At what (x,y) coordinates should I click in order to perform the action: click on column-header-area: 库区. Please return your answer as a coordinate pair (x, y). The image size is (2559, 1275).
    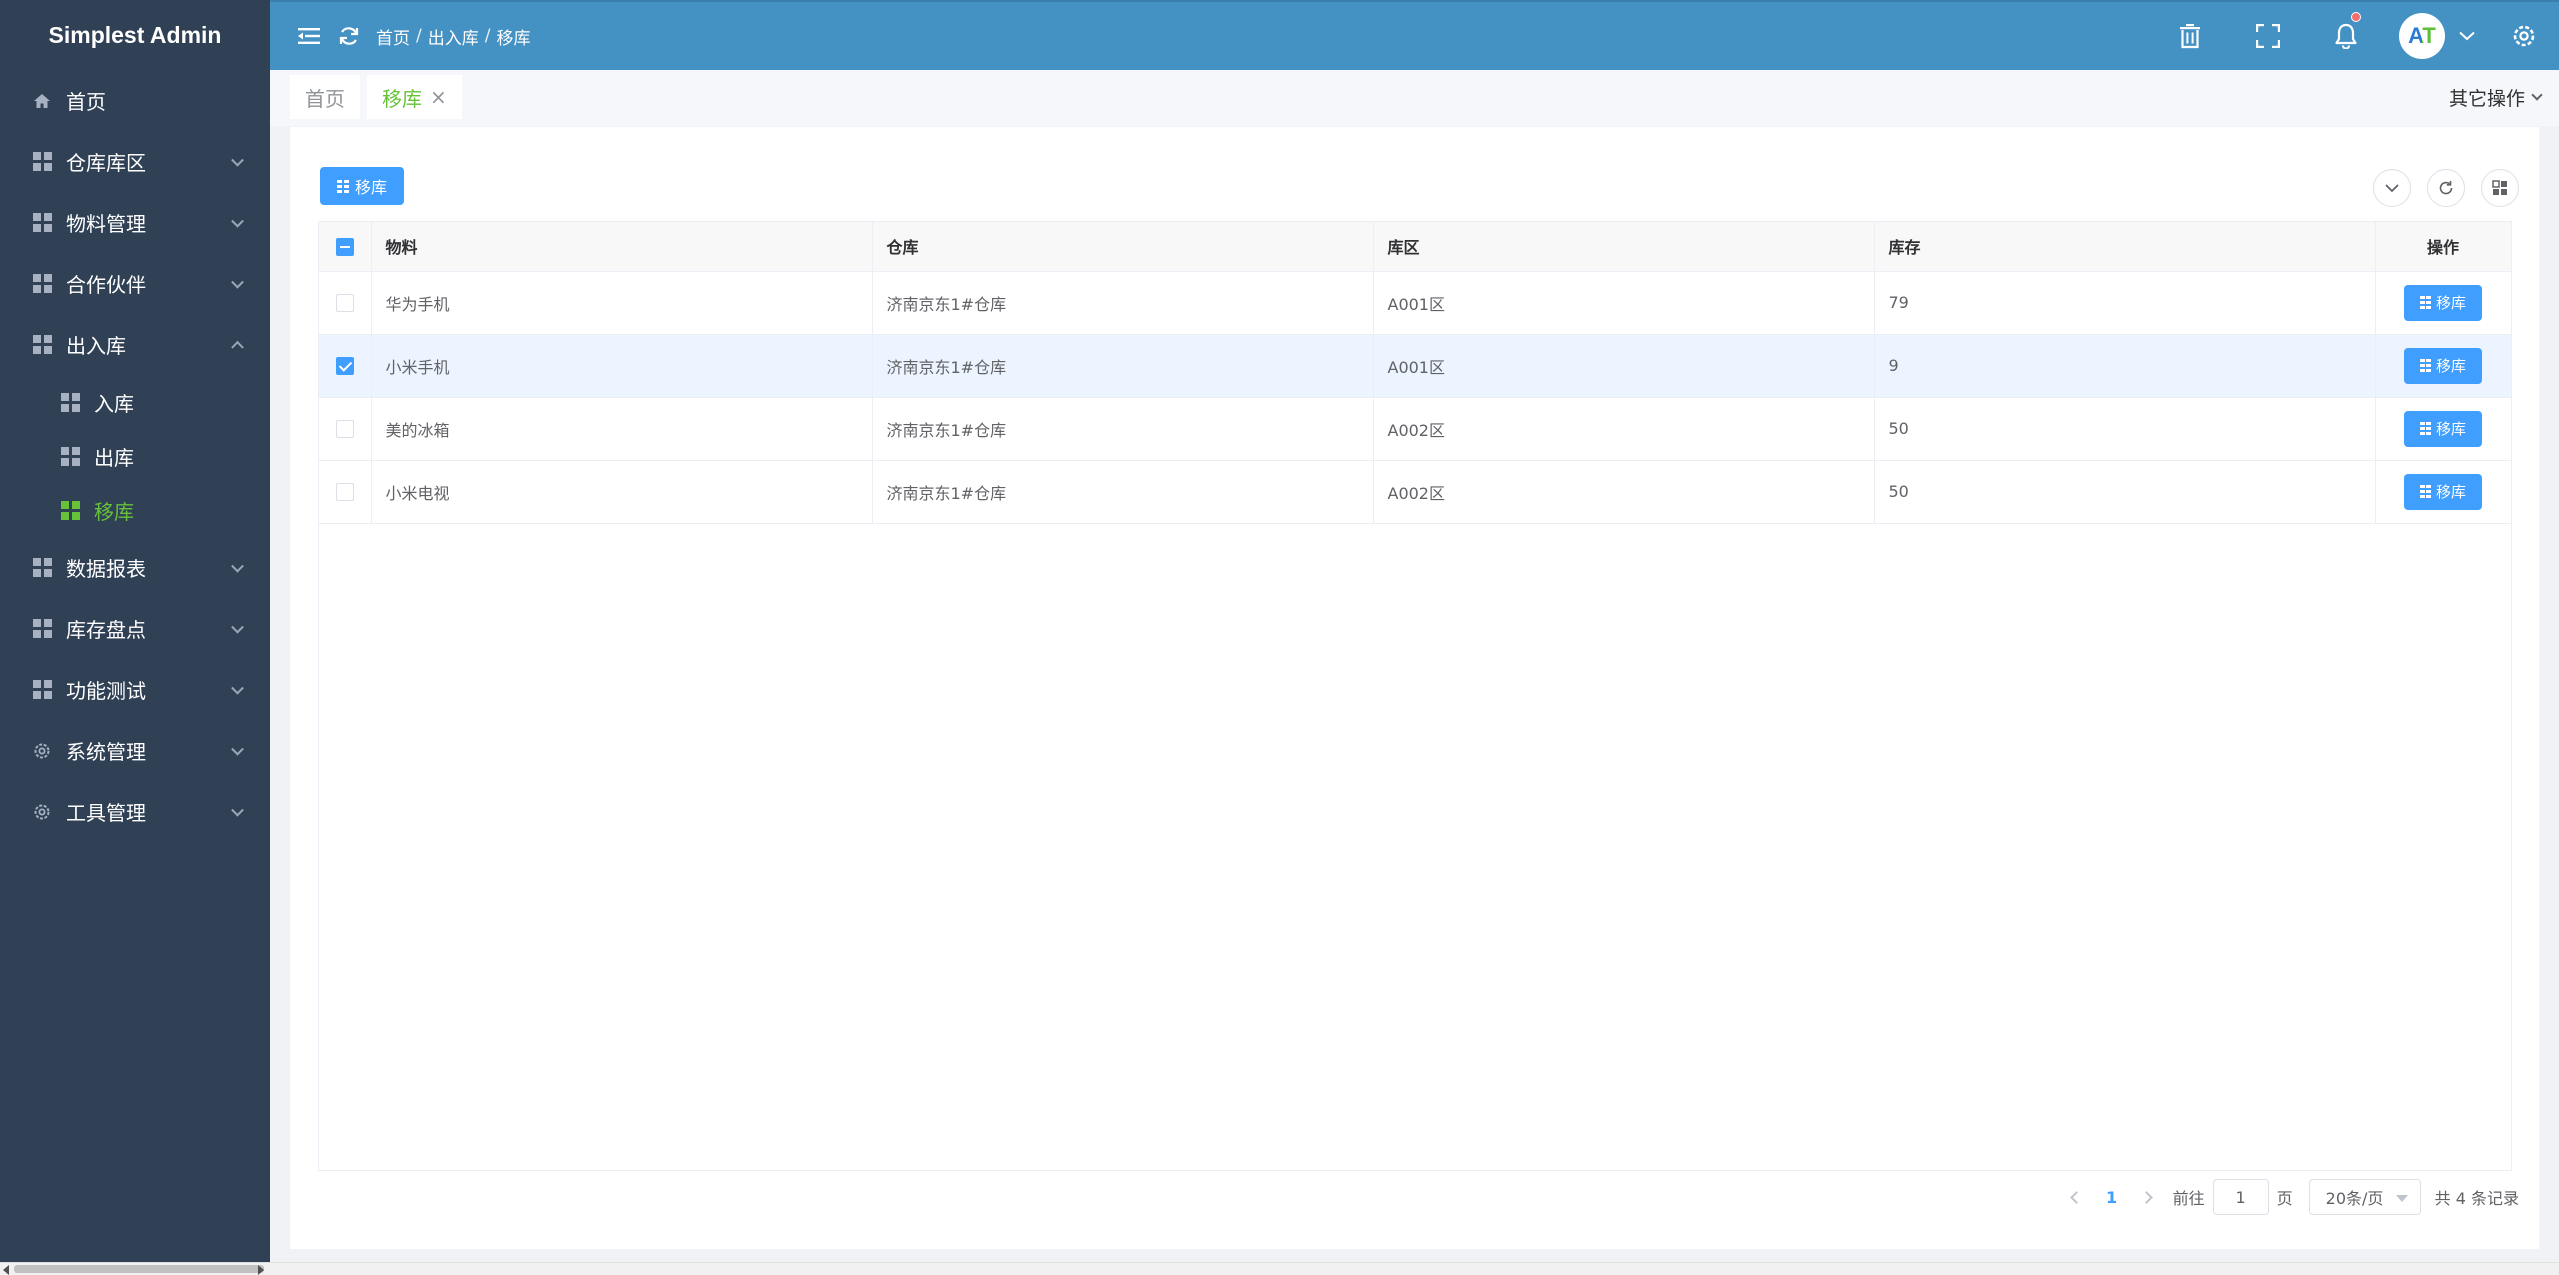
    Looking at the image, I should click on (1624, 247).